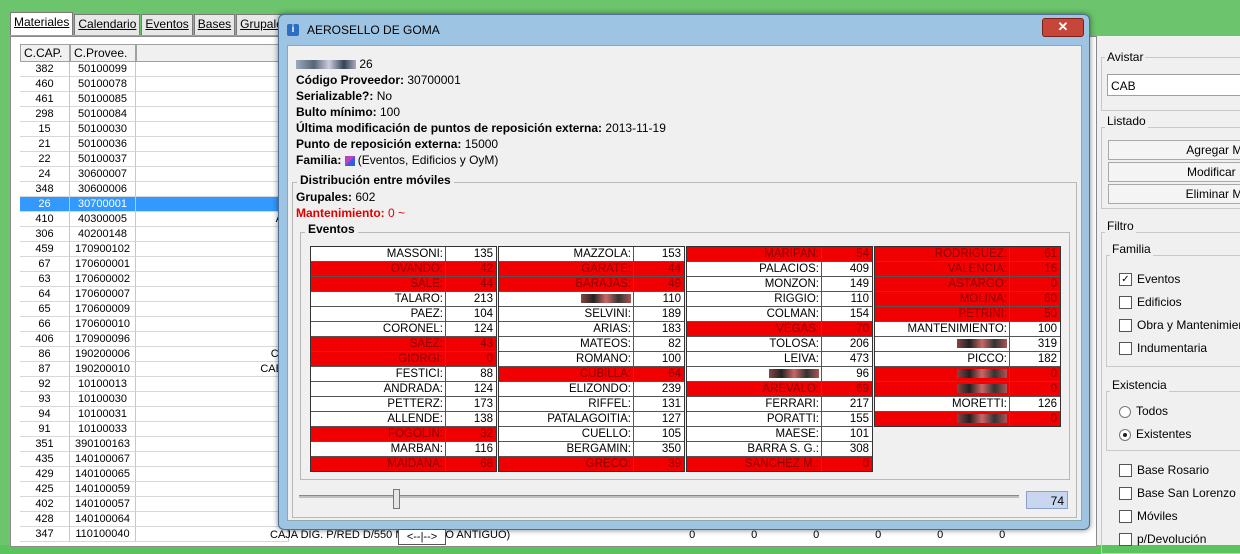  I want to click on table-row: 406 170900096, so click(154, 339).